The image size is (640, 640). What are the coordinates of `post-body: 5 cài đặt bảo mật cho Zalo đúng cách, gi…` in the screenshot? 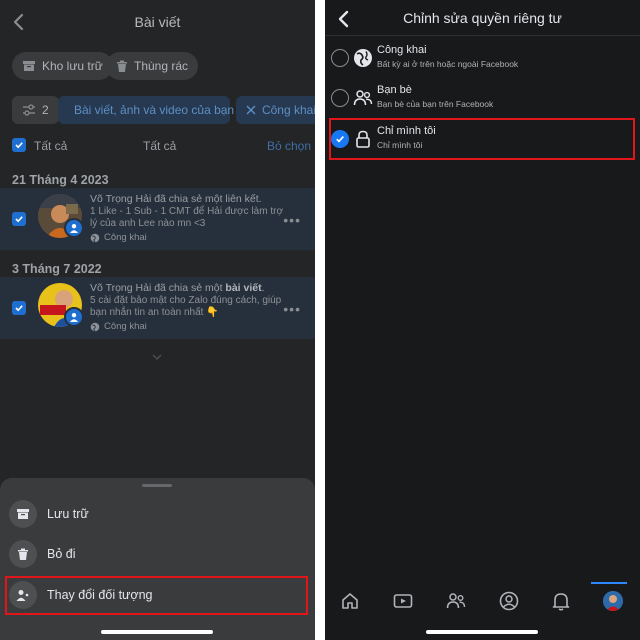 It's located at (186, 306).